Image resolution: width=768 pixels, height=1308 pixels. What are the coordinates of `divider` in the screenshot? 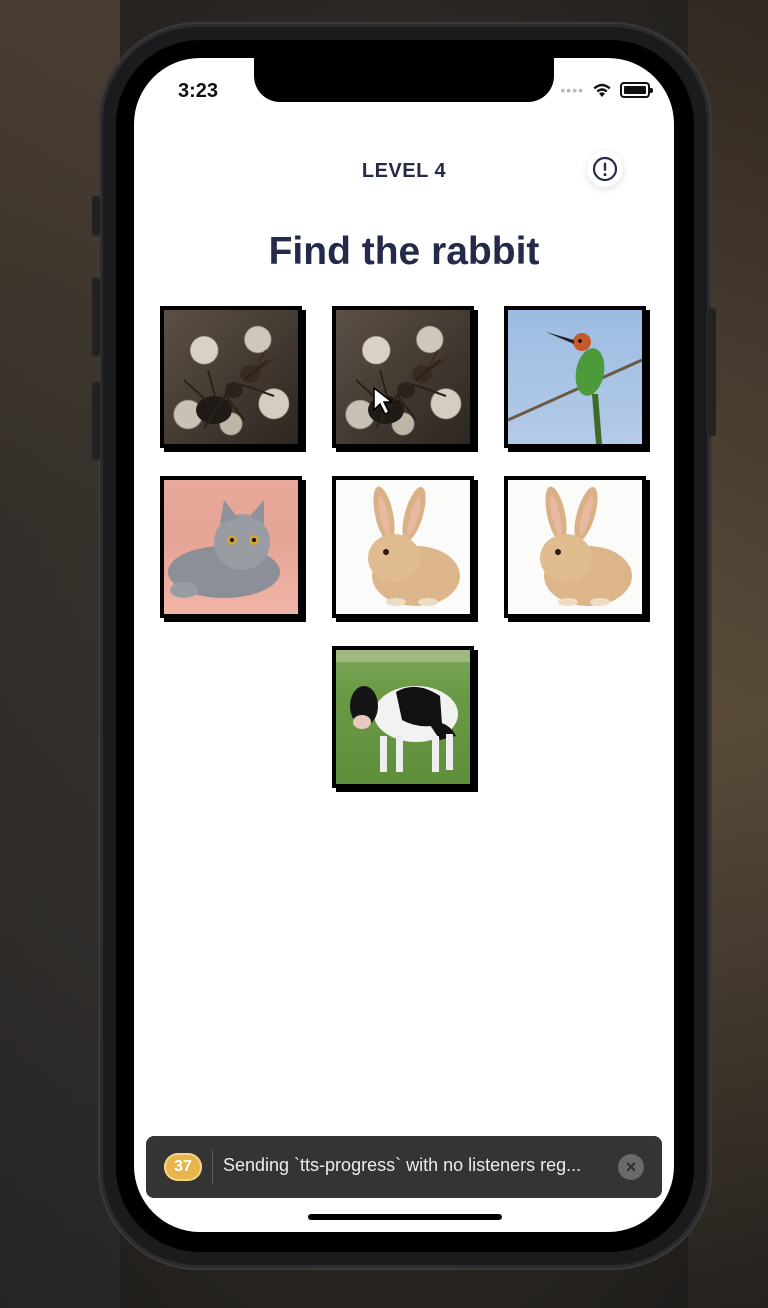 It's located at (212, 1167).